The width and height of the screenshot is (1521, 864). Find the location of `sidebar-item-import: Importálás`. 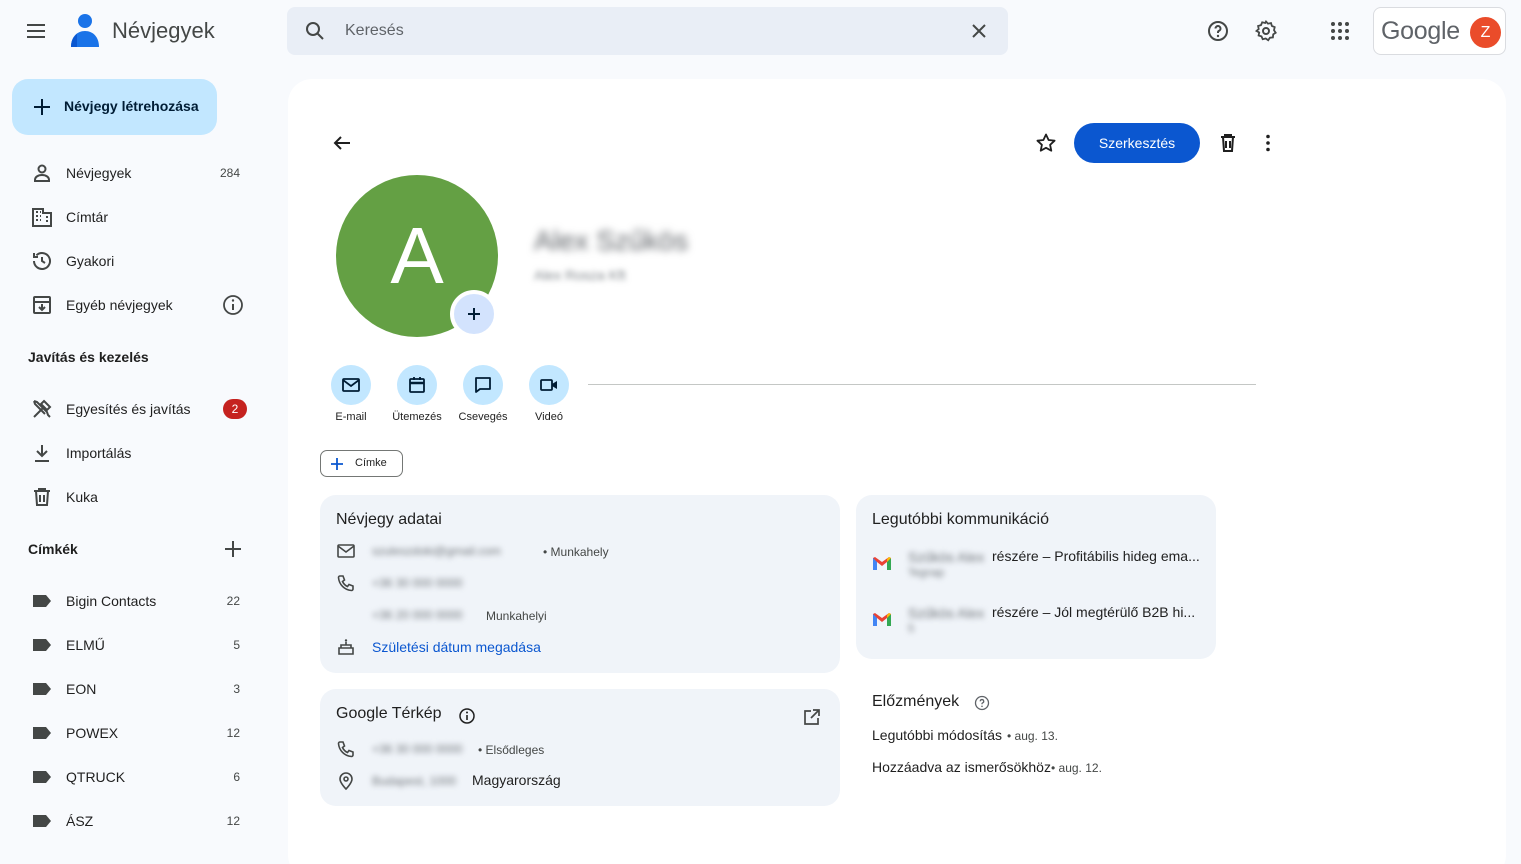

sidebar-item-import: Importálás is located at coordinates (135, 453).